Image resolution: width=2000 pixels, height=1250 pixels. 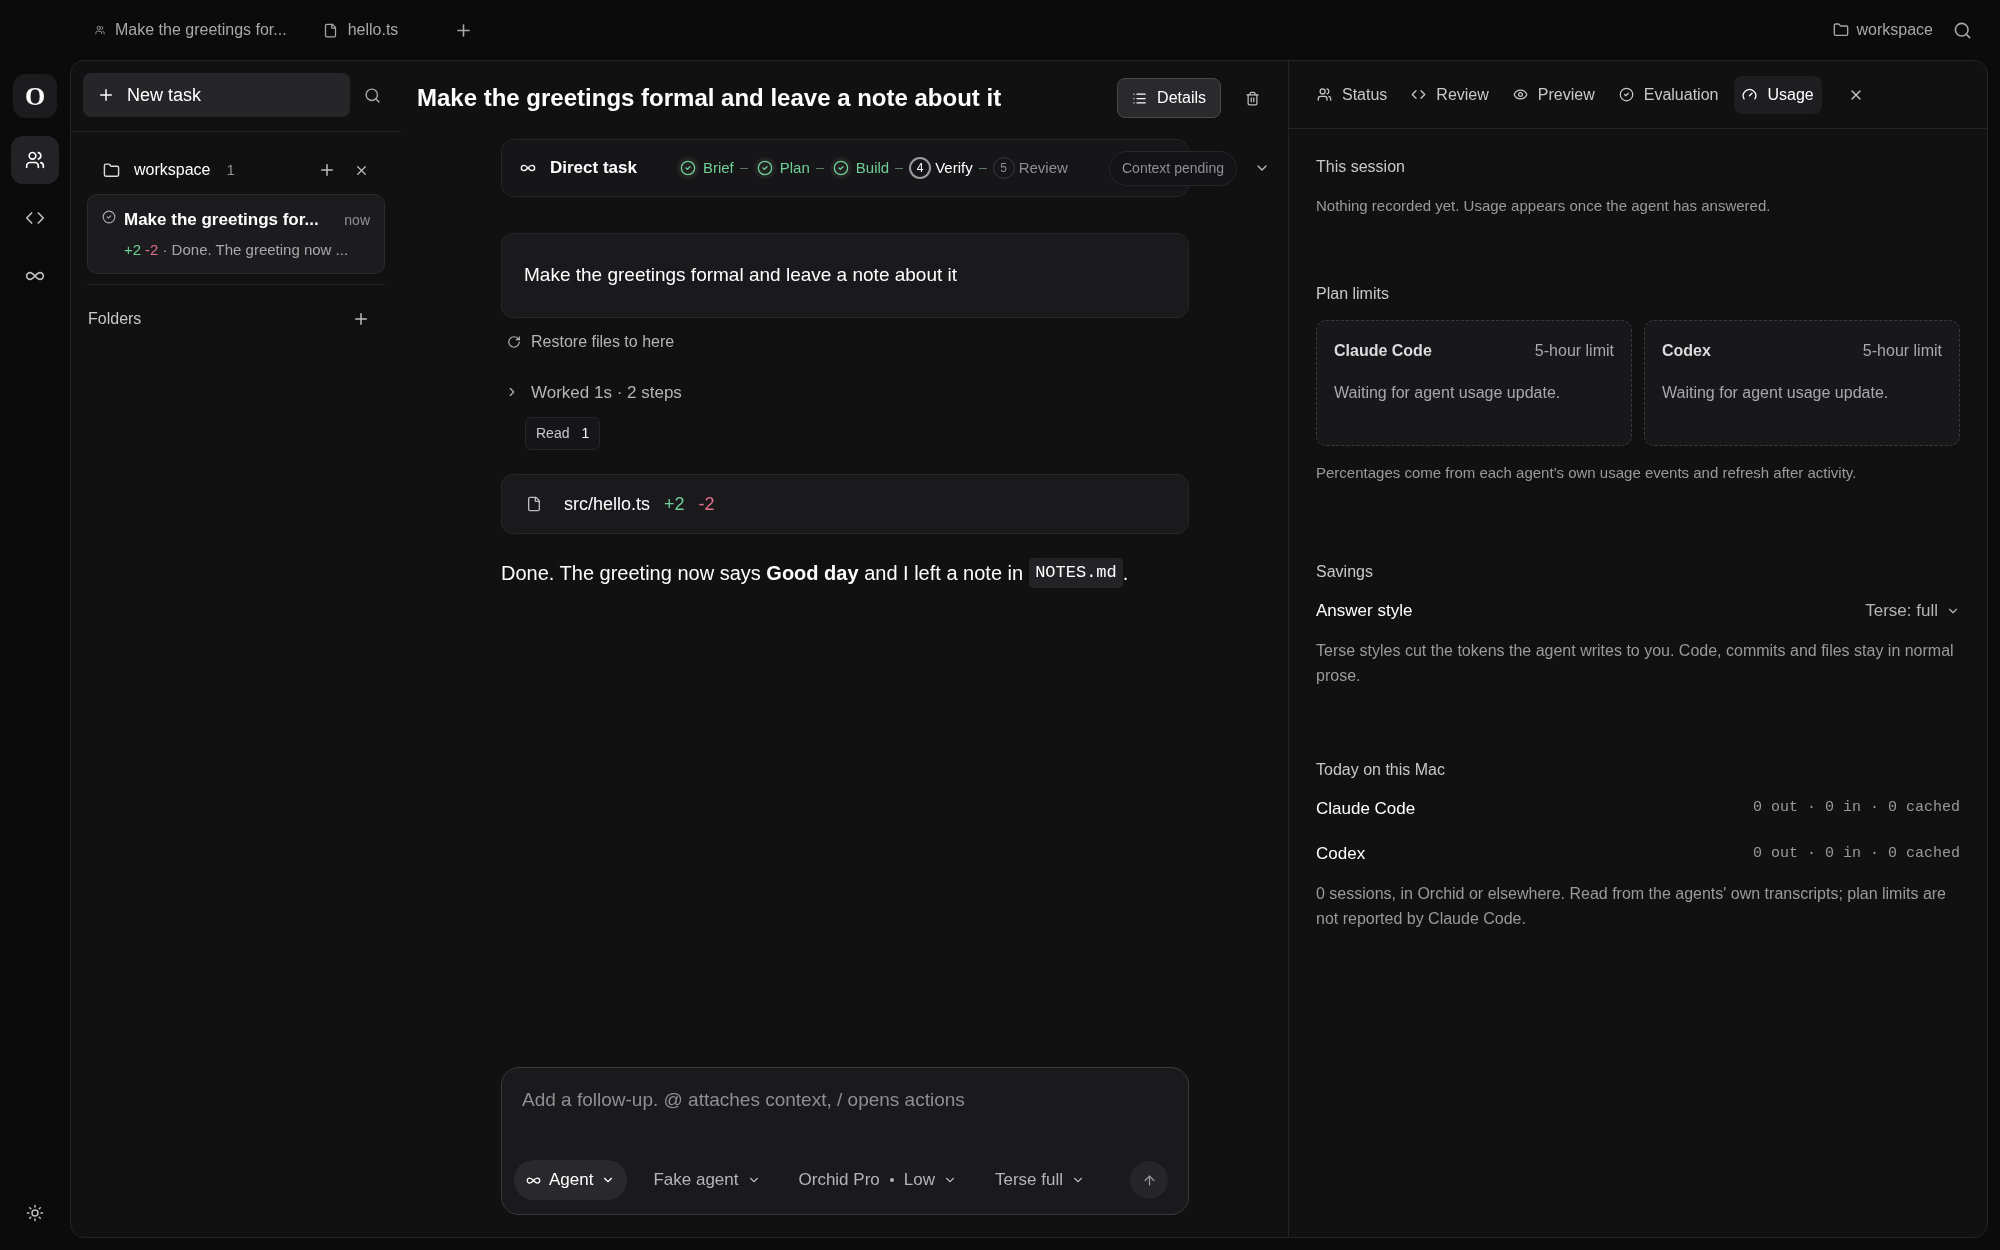 I want to click on gauge-icon, so click(x=1750, y=94).